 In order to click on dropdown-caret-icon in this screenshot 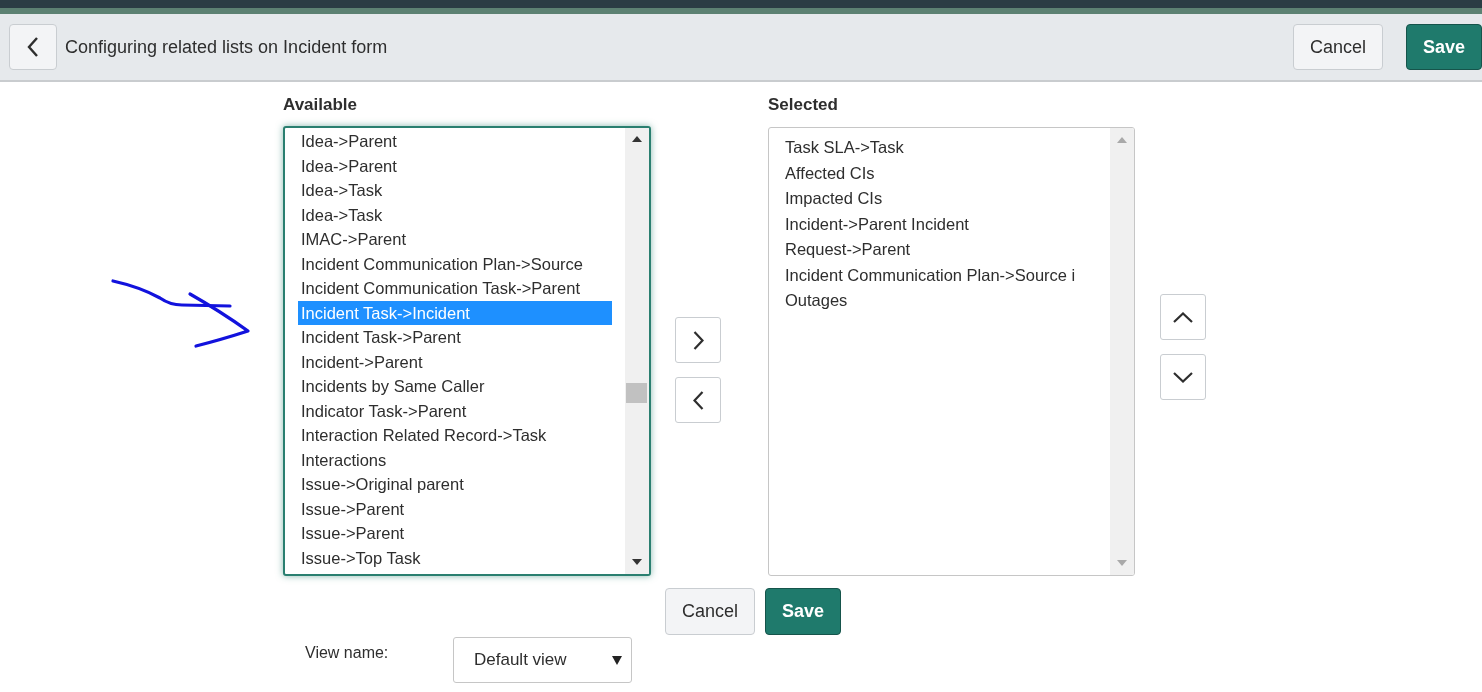, I will do `click(617, 660)`.